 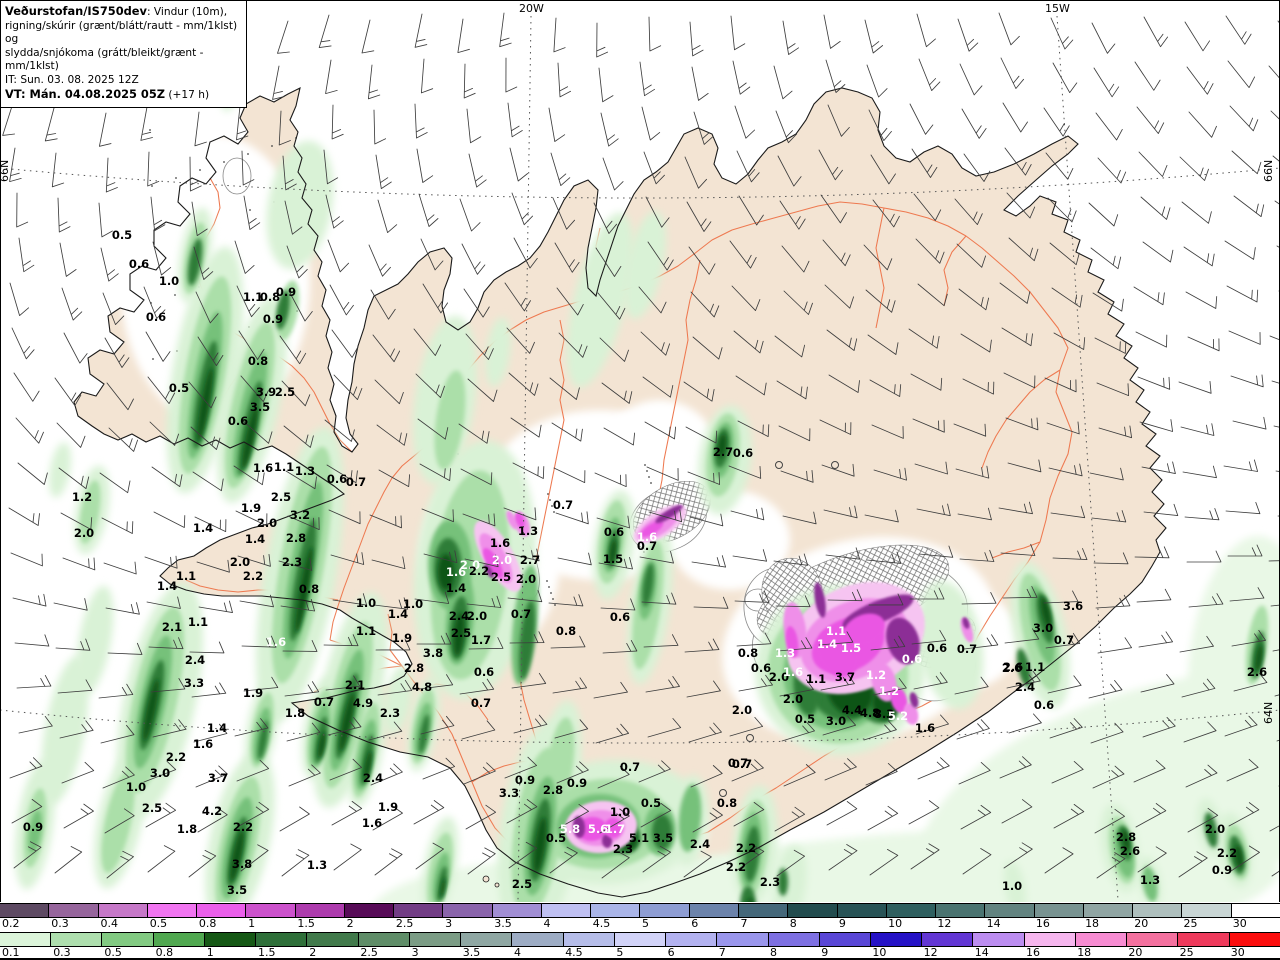 What do you see at coordinates (842, 923) in the screenshot?
I see `colorbar-tick-label: 9` at bounding box center [842, 923].